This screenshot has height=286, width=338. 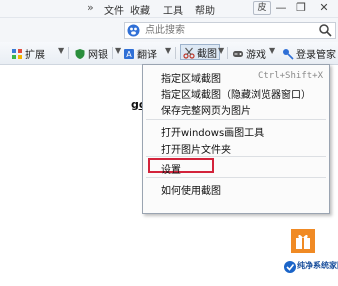 I want to click on settings-highlight-box, so click(x=181, y=165).